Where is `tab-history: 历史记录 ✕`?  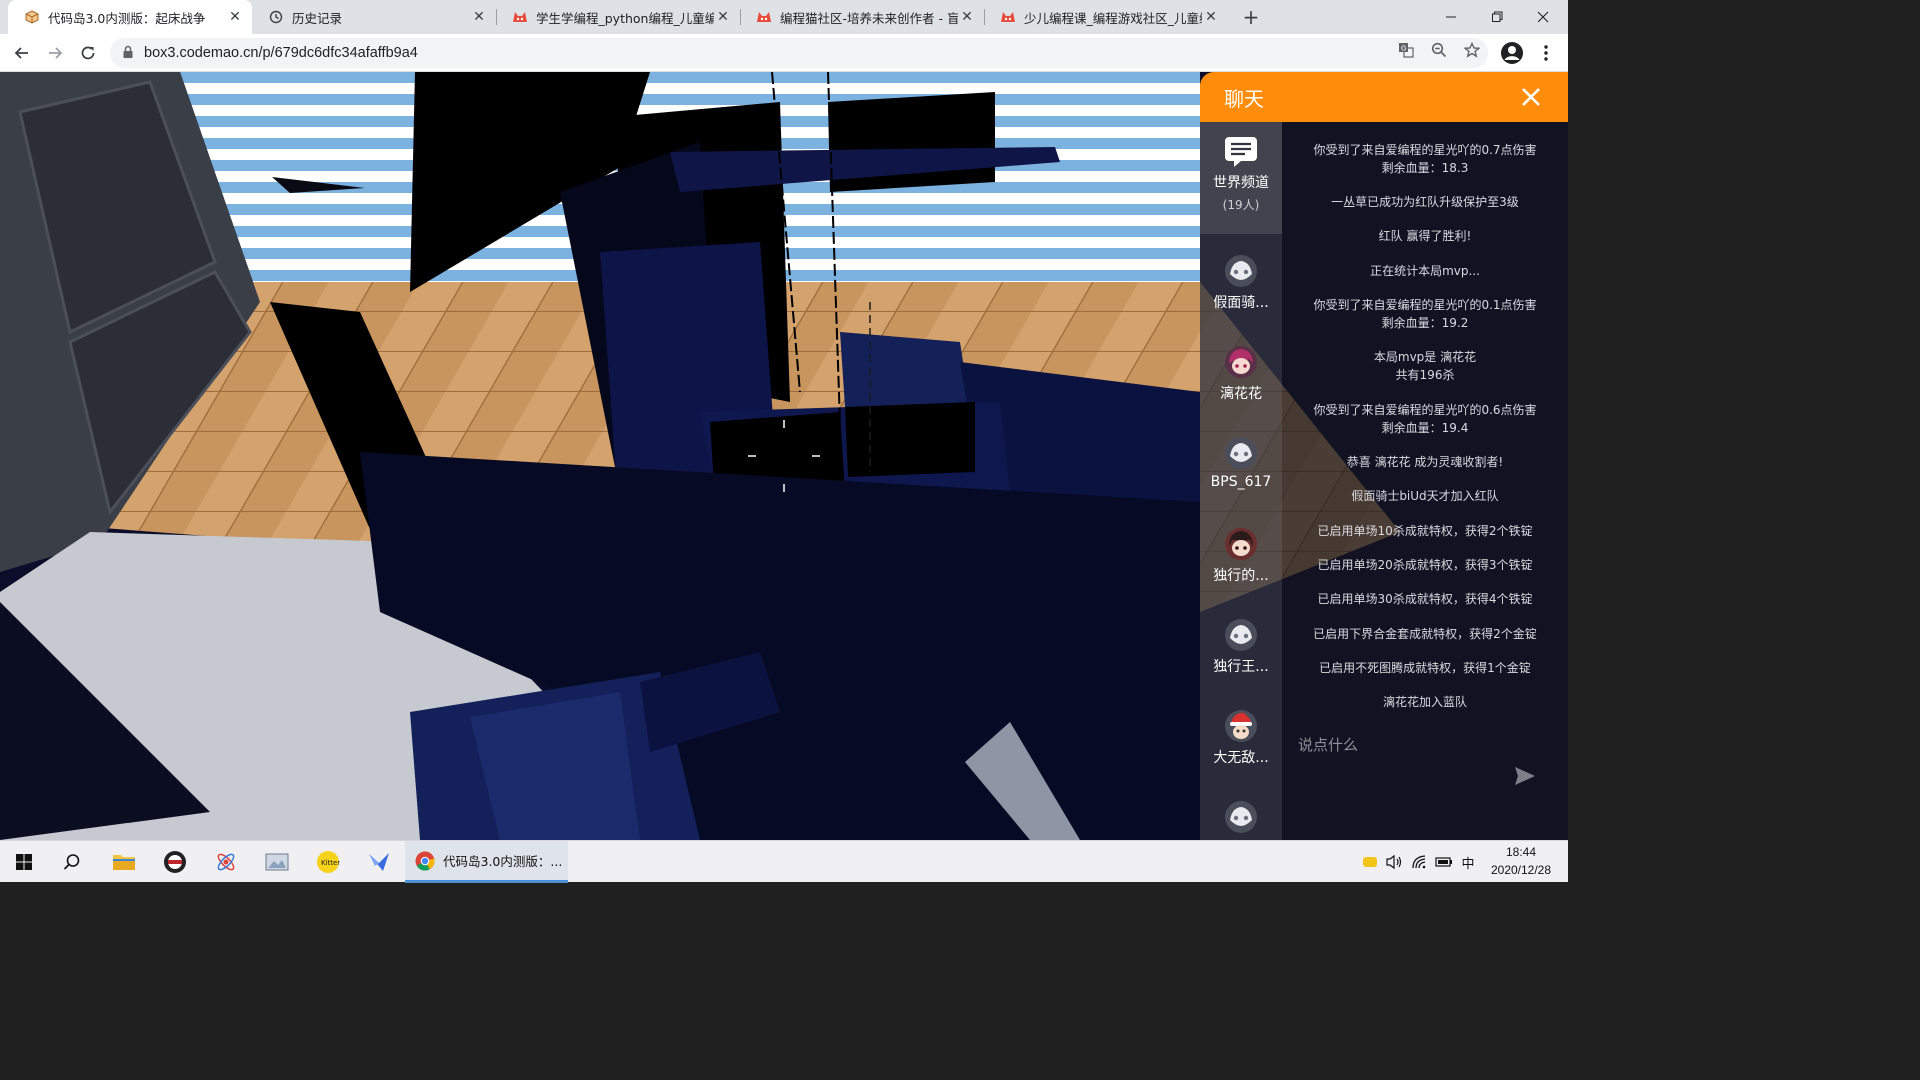 tab-history: 历史记录 ✕ is located at coordinates (374, 17).